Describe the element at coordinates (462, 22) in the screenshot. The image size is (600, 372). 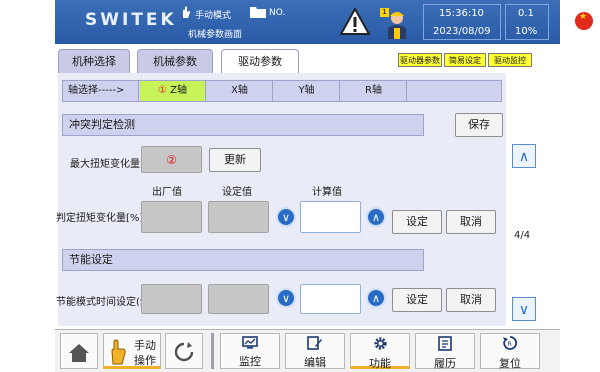
I see `datetime-box: 15:36:10 2023/08/09` at that location.